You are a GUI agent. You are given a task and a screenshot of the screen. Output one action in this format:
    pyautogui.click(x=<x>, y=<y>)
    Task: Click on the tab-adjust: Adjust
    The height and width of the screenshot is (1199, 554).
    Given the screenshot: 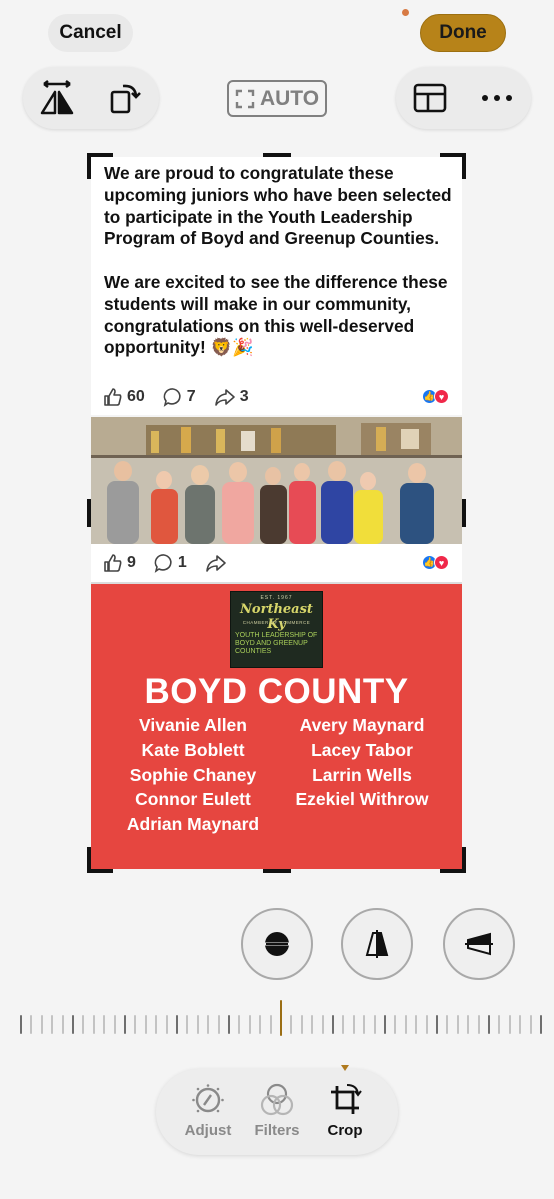 What is the action you would take?
    pyautogui.click(x=208, y=1110)
    